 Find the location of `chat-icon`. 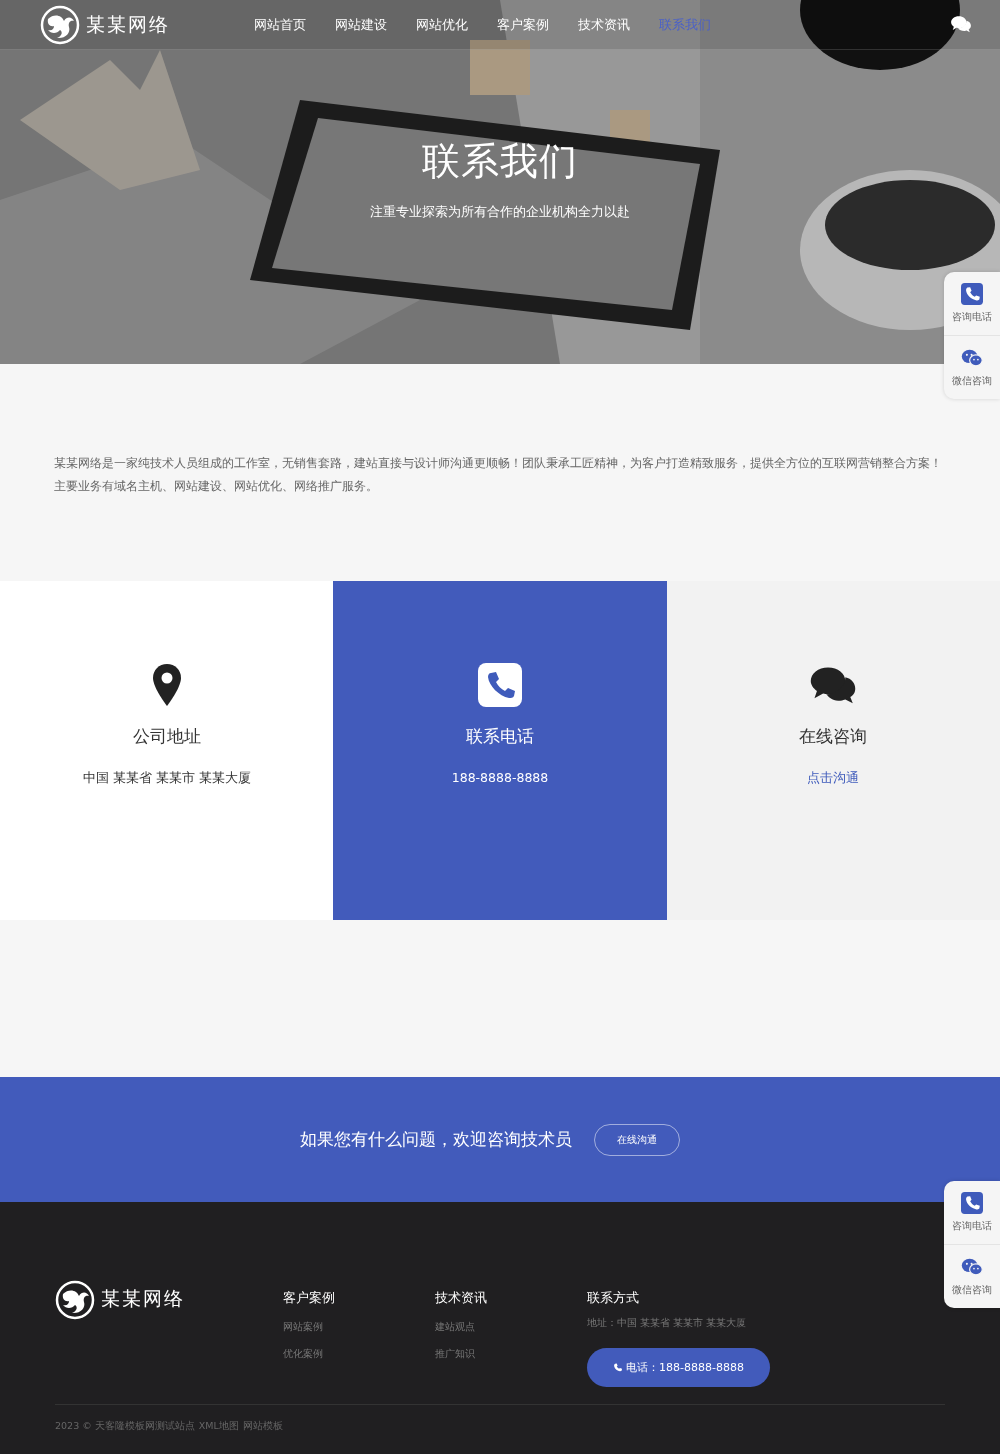

chat-icon is located at coordinates (961, 24).